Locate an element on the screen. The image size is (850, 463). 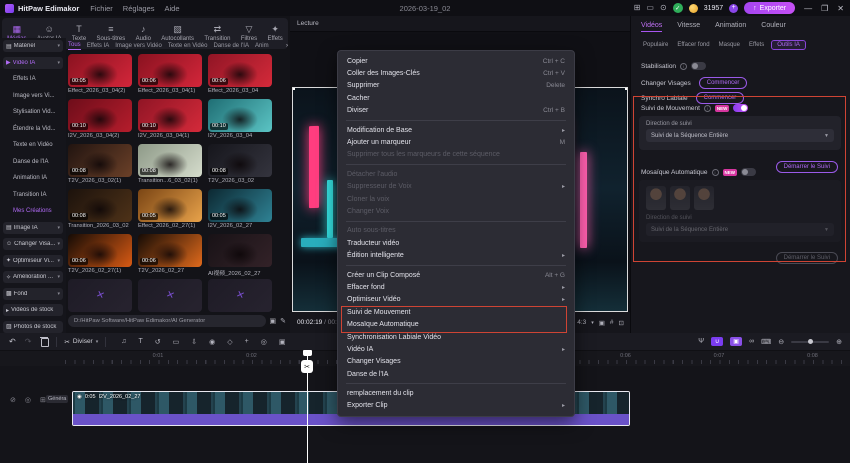
media-item: 00:05 I2V_2026_02_27 is located at coordinates (241, 211).